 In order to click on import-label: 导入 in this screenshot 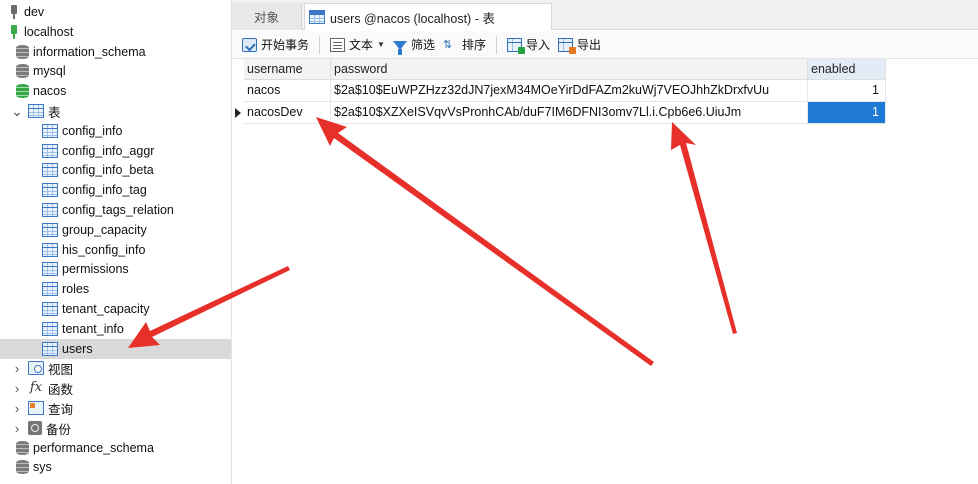, I will do `click(537, 45)`.